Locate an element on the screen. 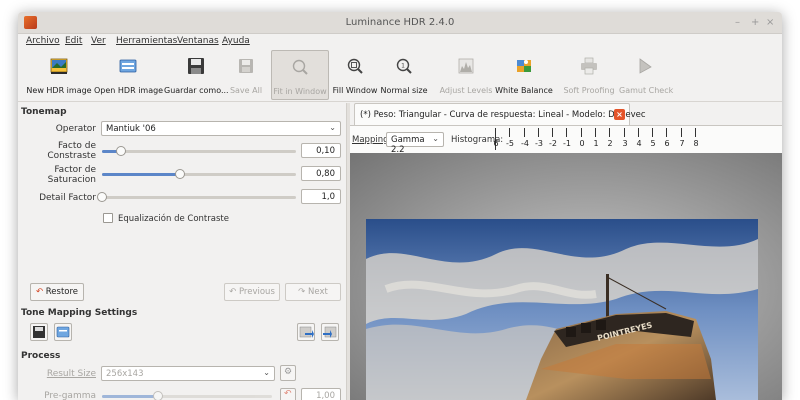 The height and width of the screenshot is (400, 800). pregamma-reset-button: ↶ is located at coordinates (288, 394).